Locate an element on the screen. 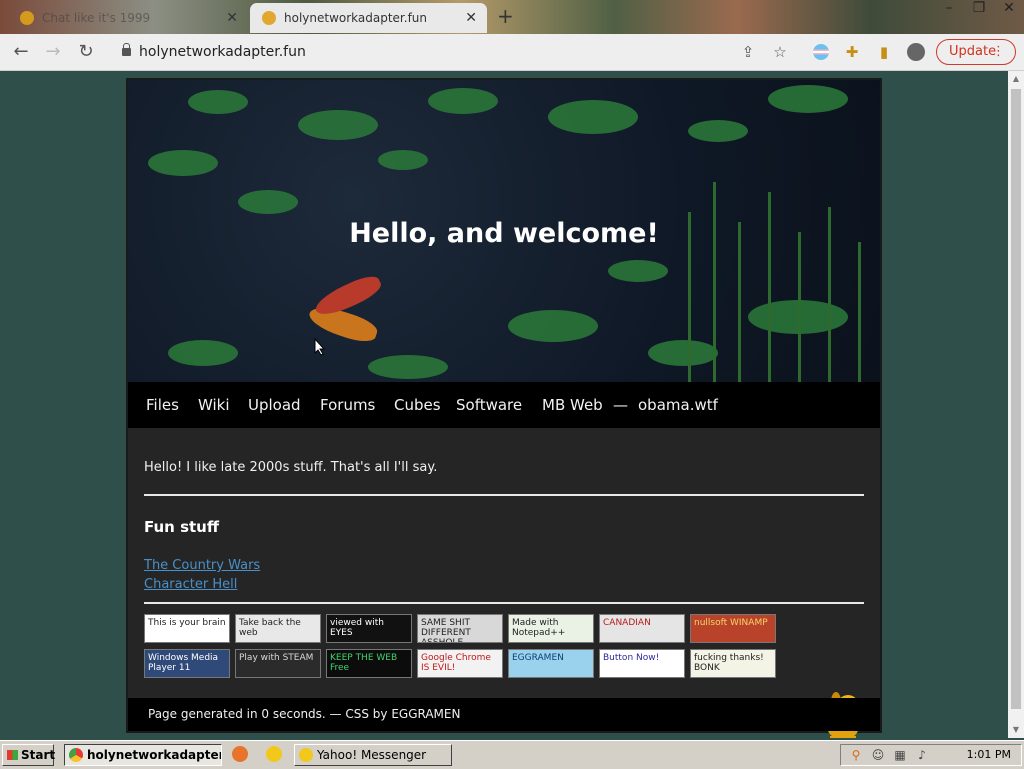 The image size is (1024, 769). yahoo-smiley-icon is located at coordinates (306, 755).